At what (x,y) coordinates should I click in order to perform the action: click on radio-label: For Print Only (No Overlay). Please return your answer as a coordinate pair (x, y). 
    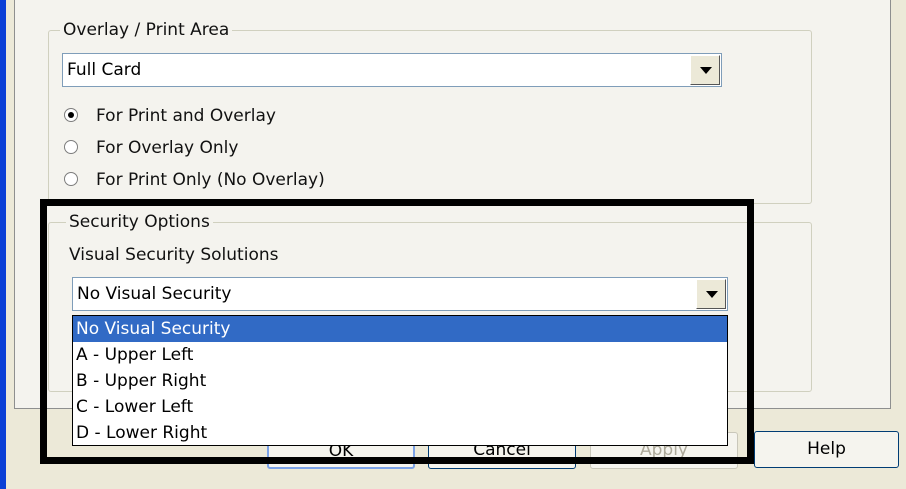
    Looking at the image, I should click on (210, 180).